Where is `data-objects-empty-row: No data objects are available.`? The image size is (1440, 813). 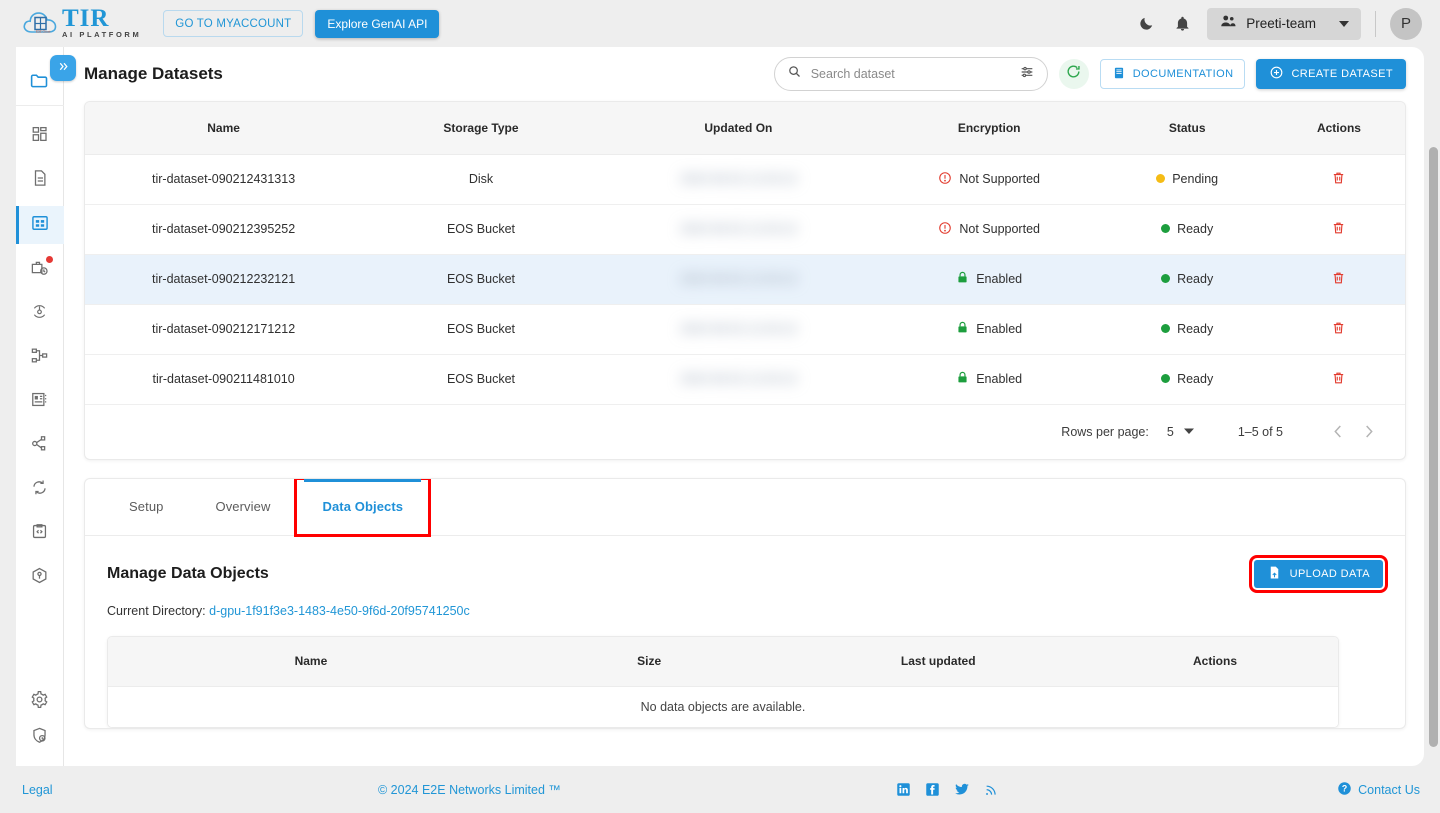
data-objects-empty-row: No data objects are available. is located at coordinates (723, 706).